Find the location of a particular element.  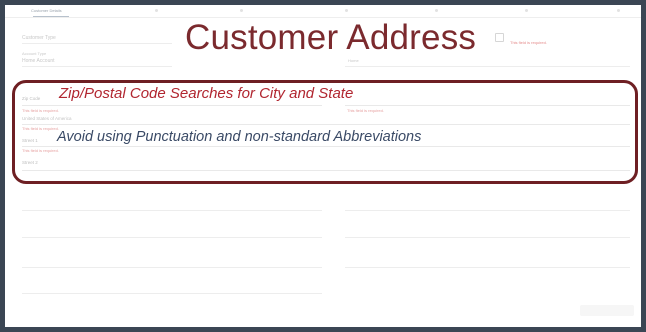

progress-stepper: Customer Details is located at coordinates (323, 11).